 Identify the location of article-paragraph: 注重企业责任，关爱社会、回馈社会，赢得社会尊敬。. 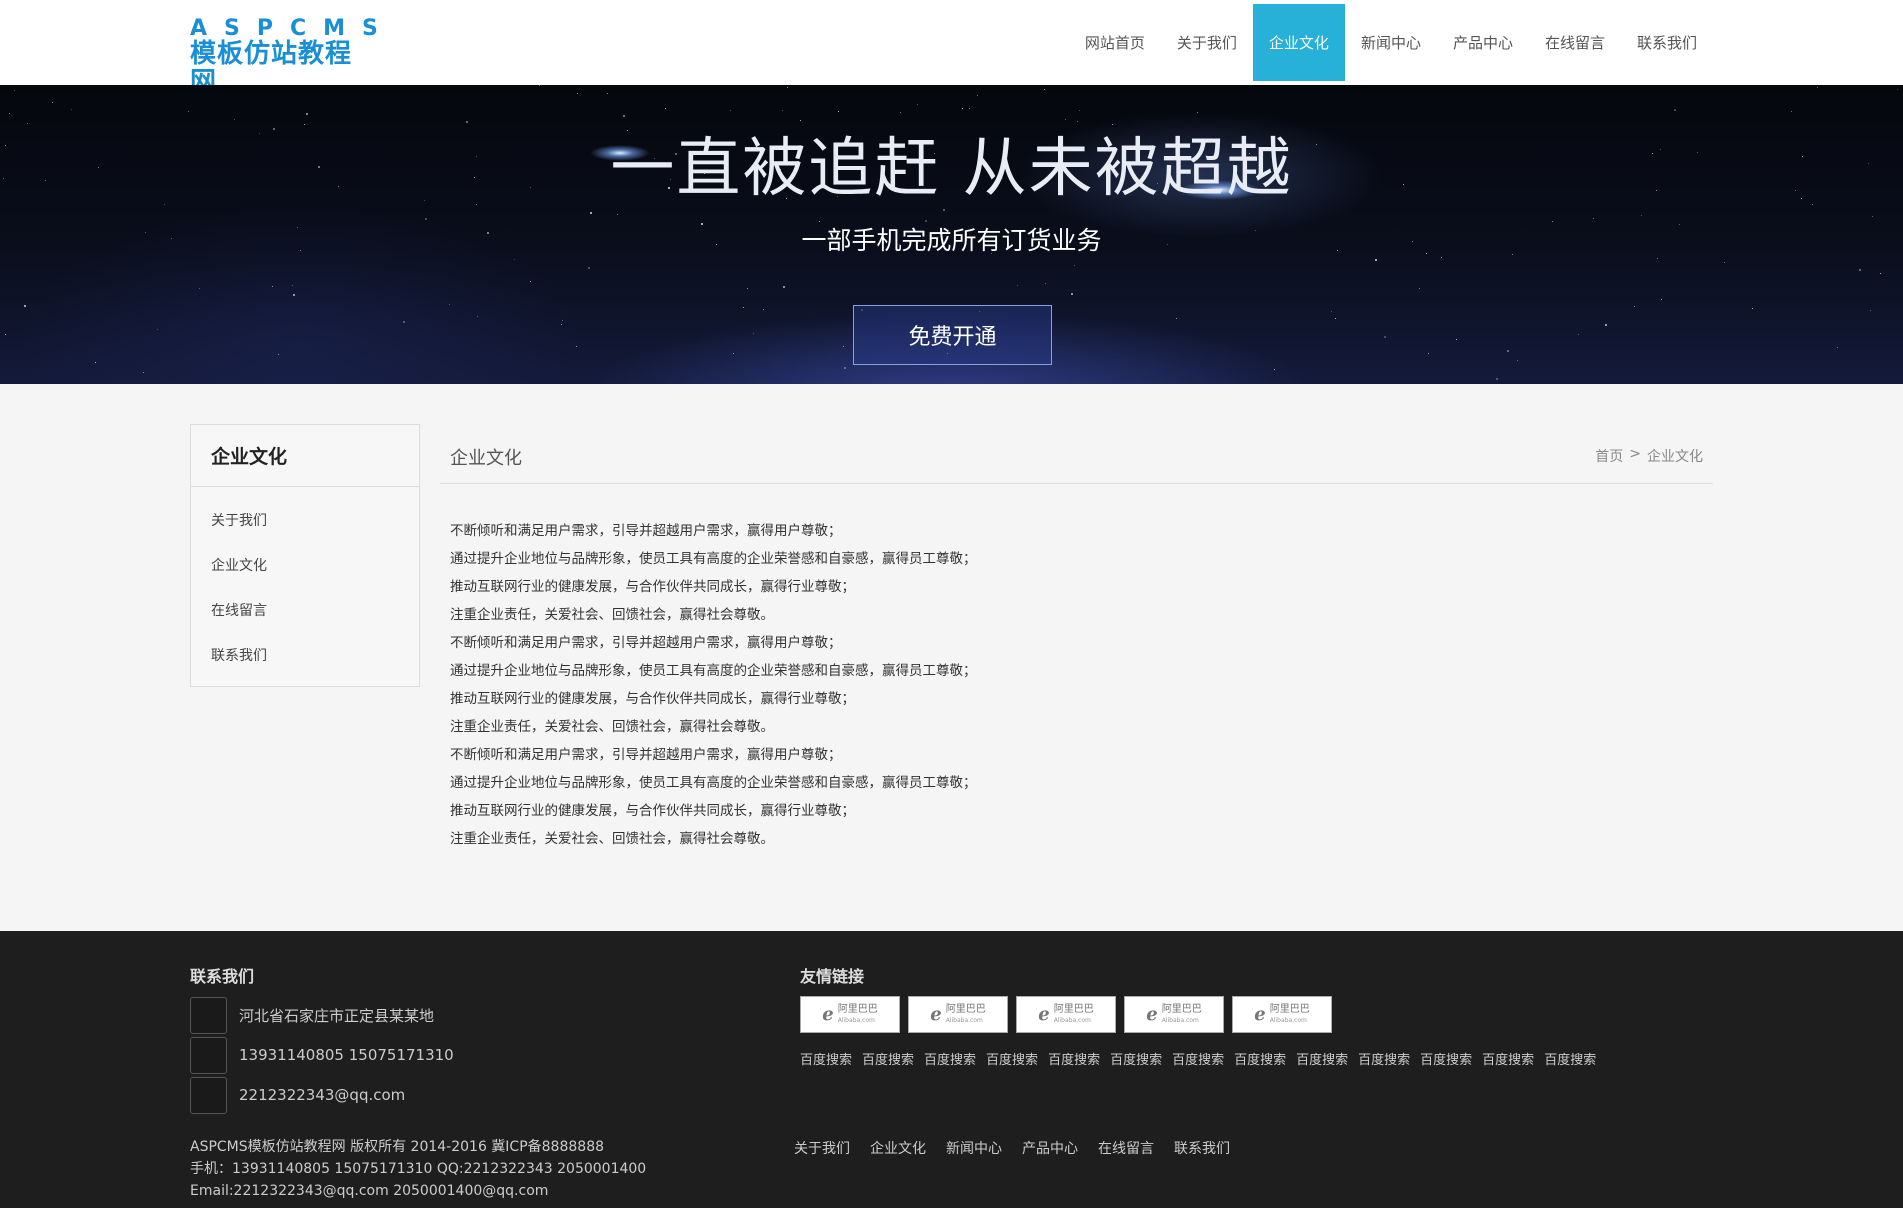
(612, 839).